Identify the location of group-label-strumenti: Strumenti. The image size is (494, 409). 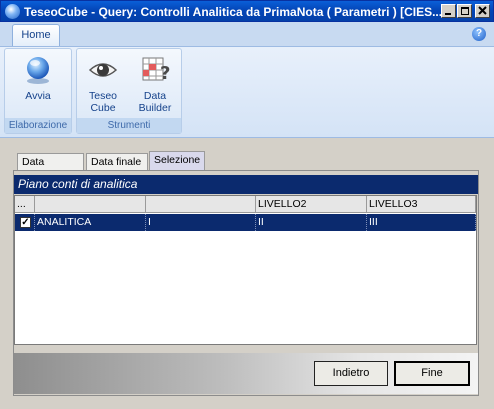
(129, 125).